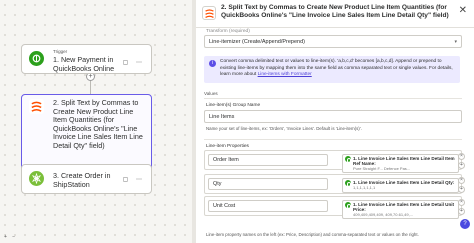 The height and width of the screenshot is (243, 474). Describe the element at coordinates (285, 74) in the screenshot. I see `line-items-help-link: Line-items with Formatter` at that location.